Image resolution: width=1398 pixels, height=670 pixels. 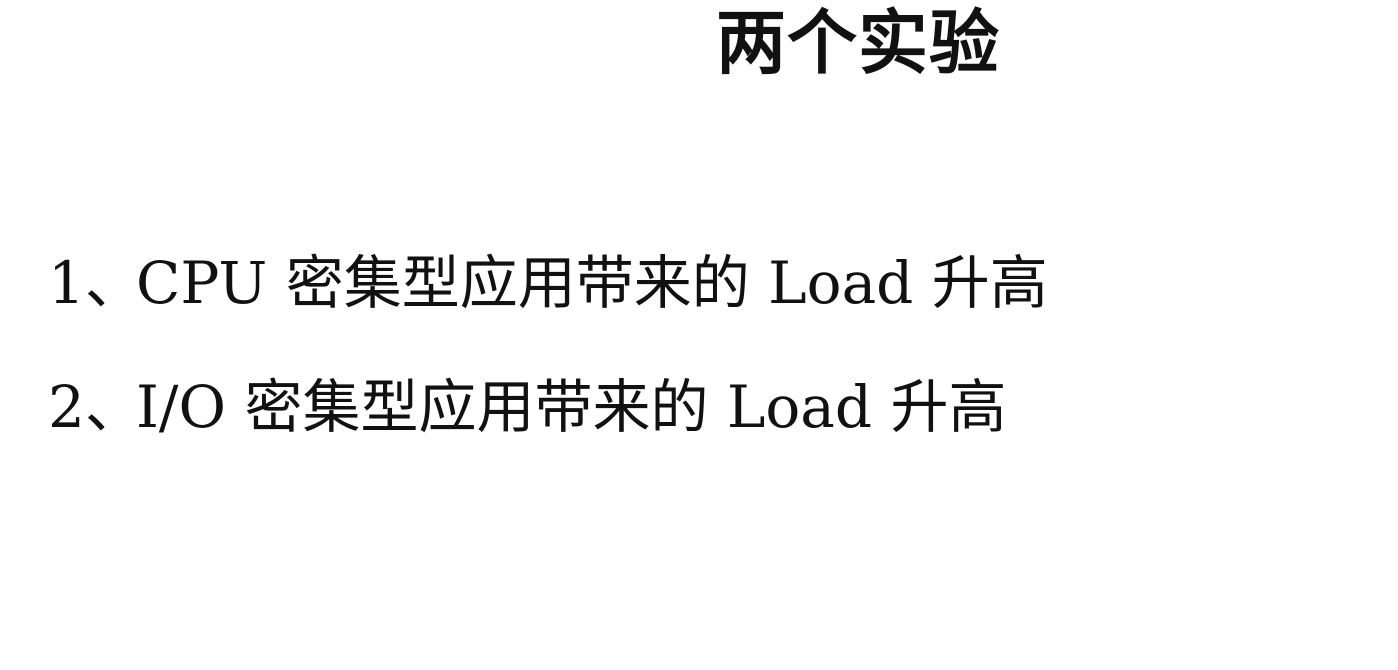 I want to click on list-item-text: CPU 密集型应用带来的 Load 升高, so click(x=592, y=283).